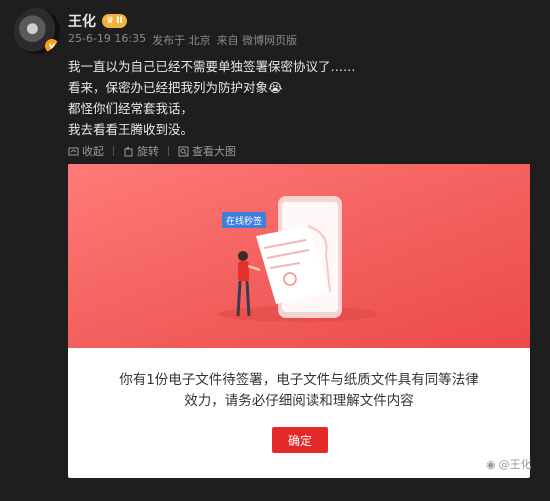 The width and height of the screenshot is (550, 501). I want to click on signing-illustration, so click(298, 259).